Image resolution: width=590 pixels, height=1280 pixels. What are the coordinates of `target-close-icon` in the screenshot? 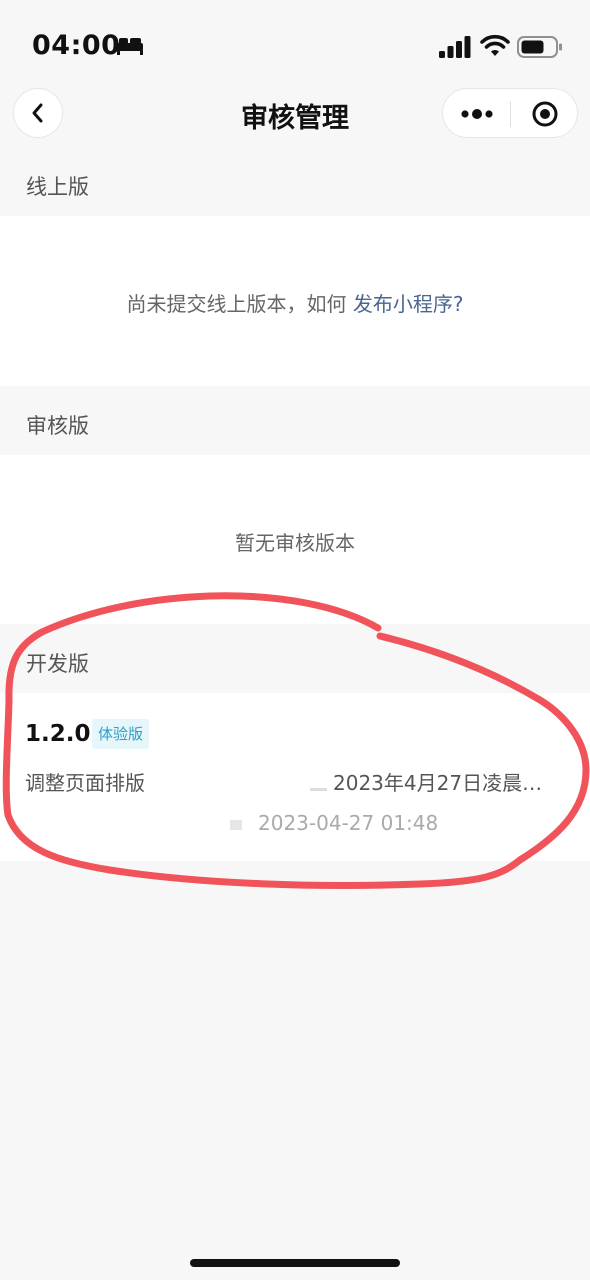 It's located at (545, 114).